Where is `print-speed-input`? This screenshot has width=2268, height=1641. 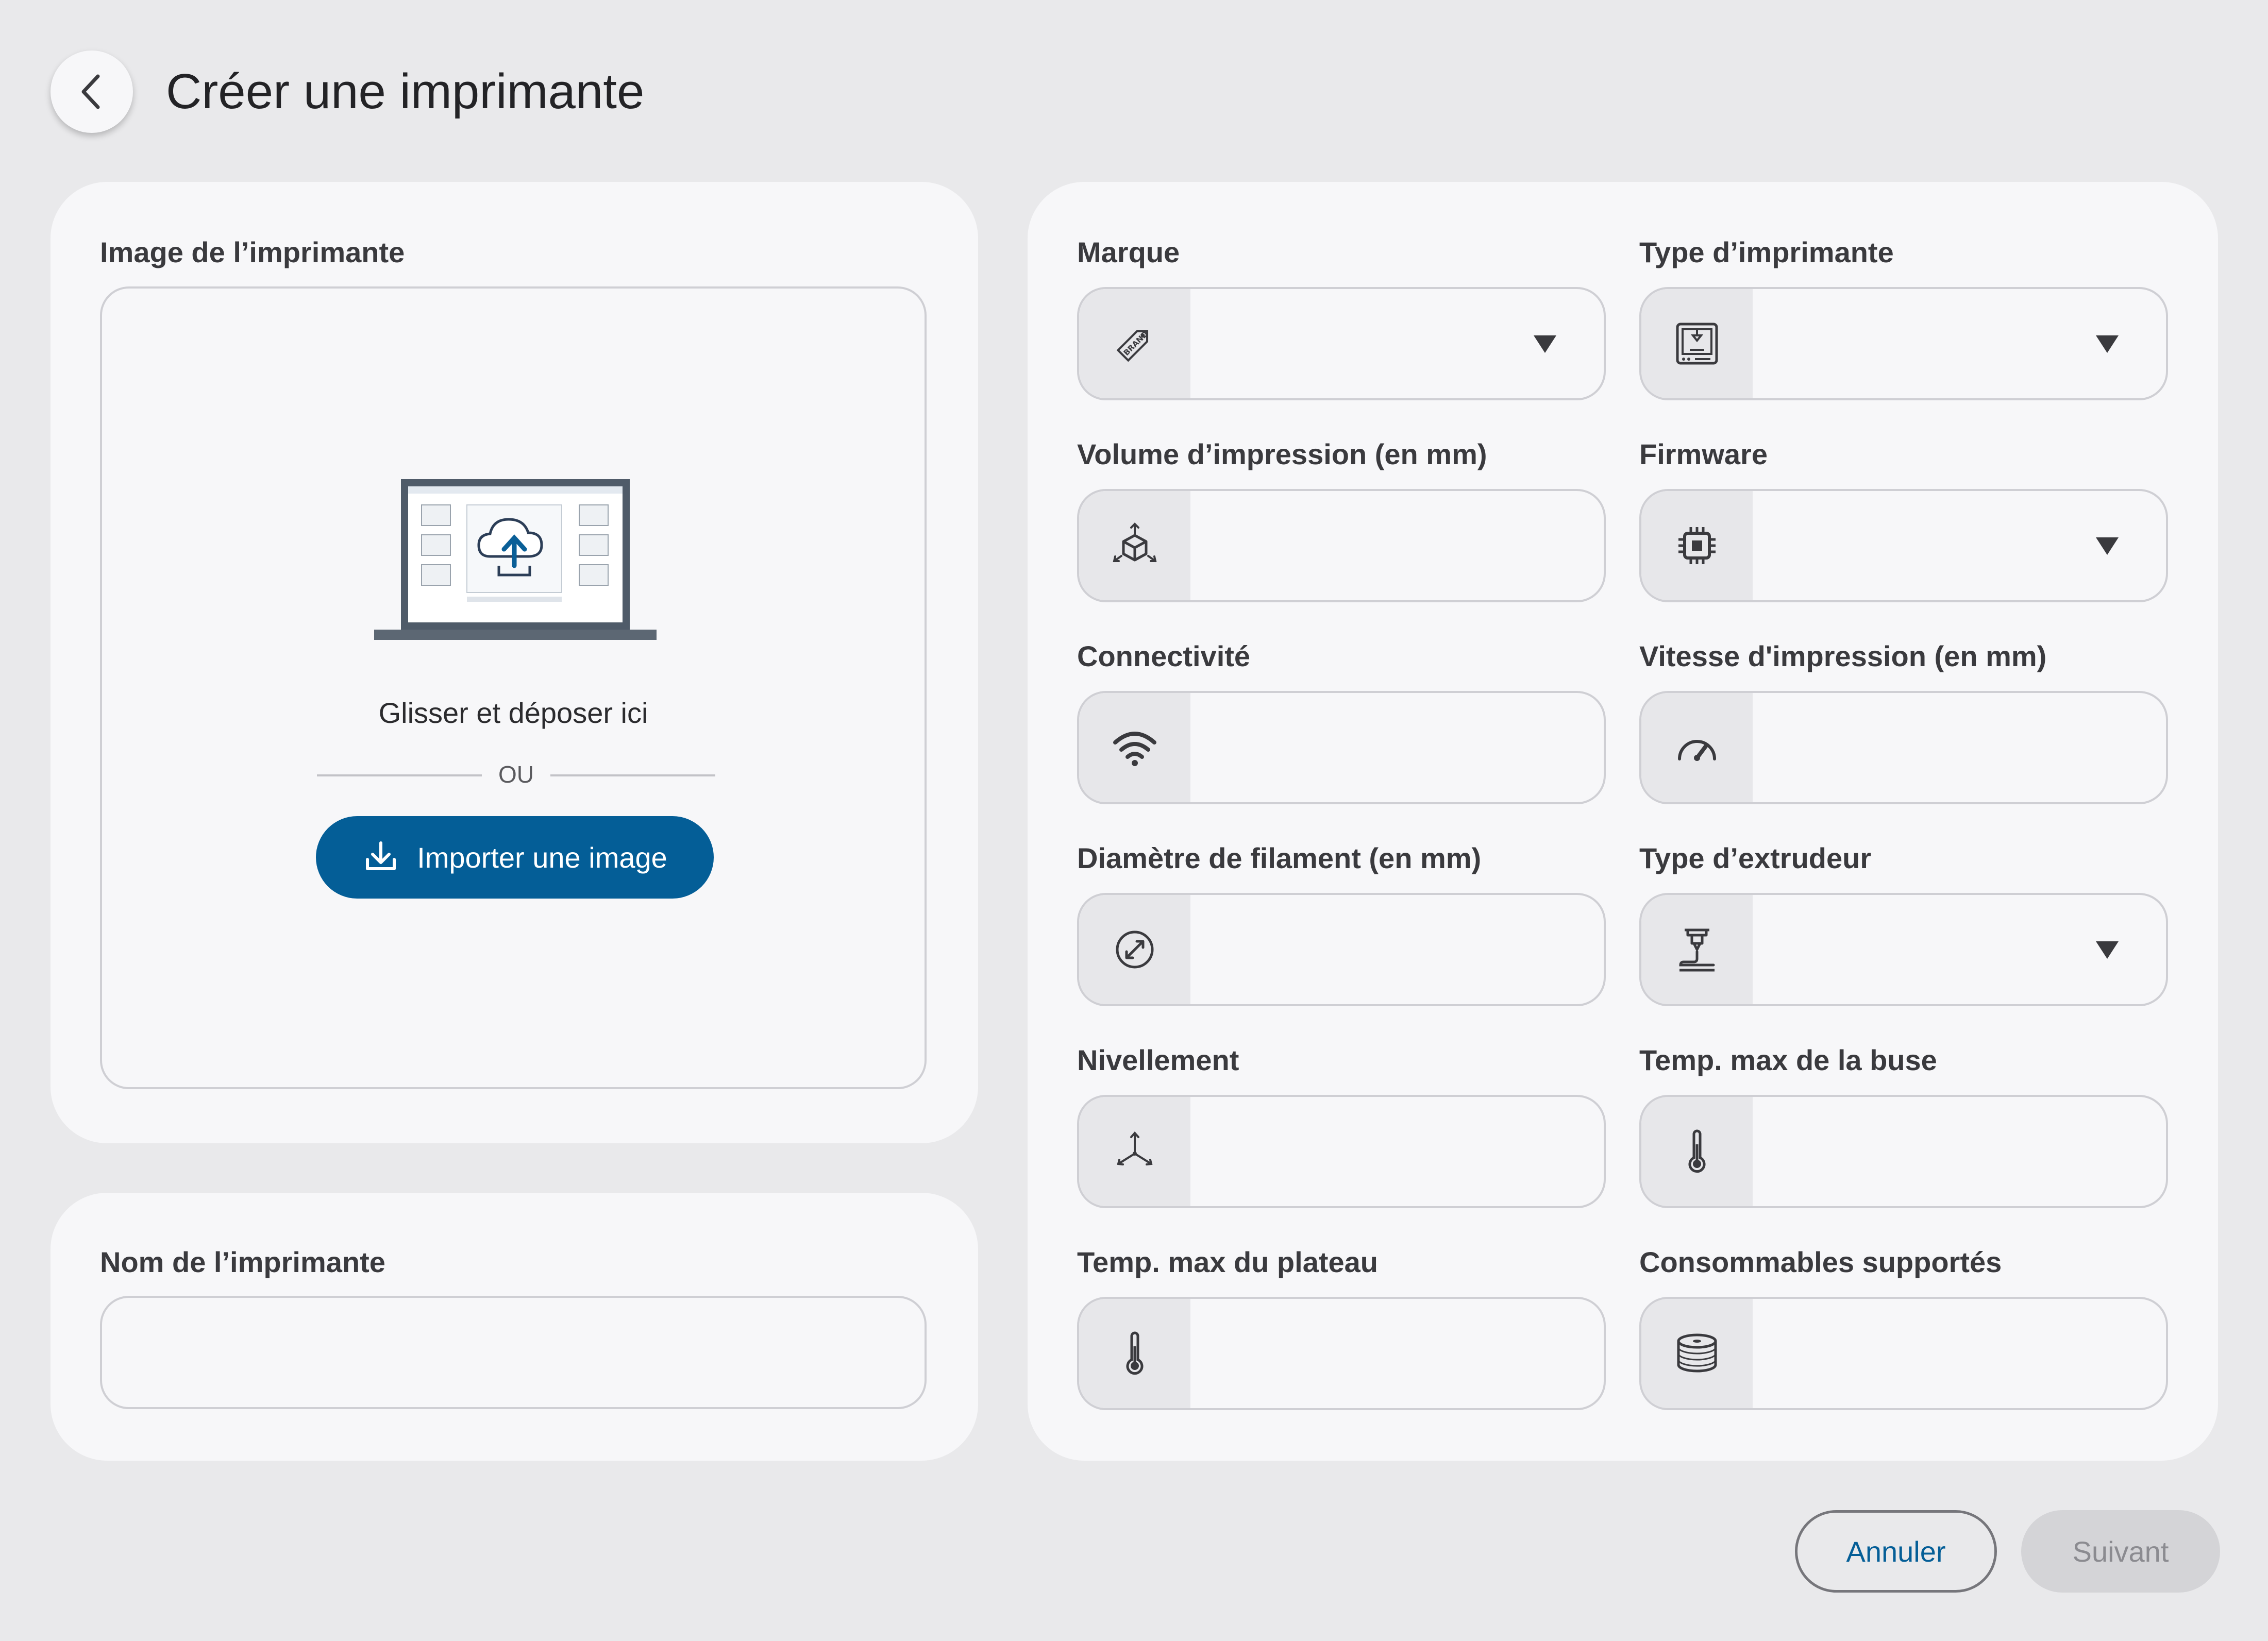 print-speed-input is located at coordinates (1960, 747).